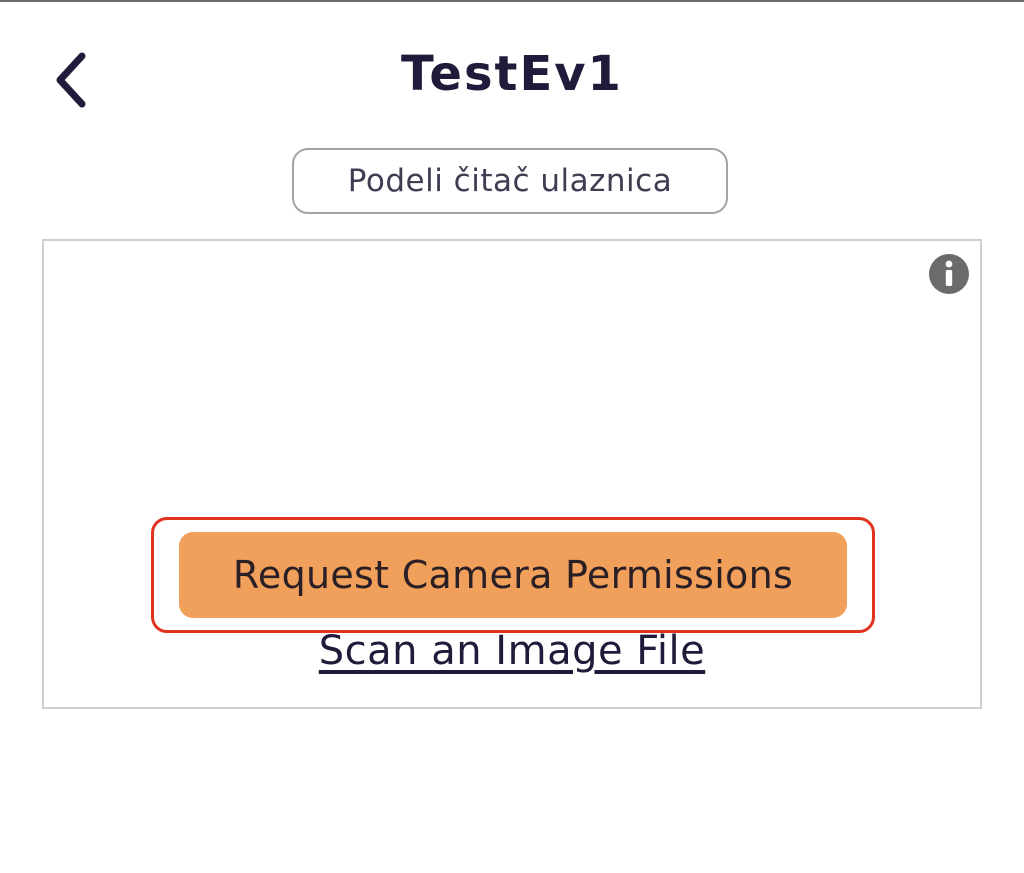  I want to click on request-camera-permissions-label: Request Camera Permissions, so click(513, 575).